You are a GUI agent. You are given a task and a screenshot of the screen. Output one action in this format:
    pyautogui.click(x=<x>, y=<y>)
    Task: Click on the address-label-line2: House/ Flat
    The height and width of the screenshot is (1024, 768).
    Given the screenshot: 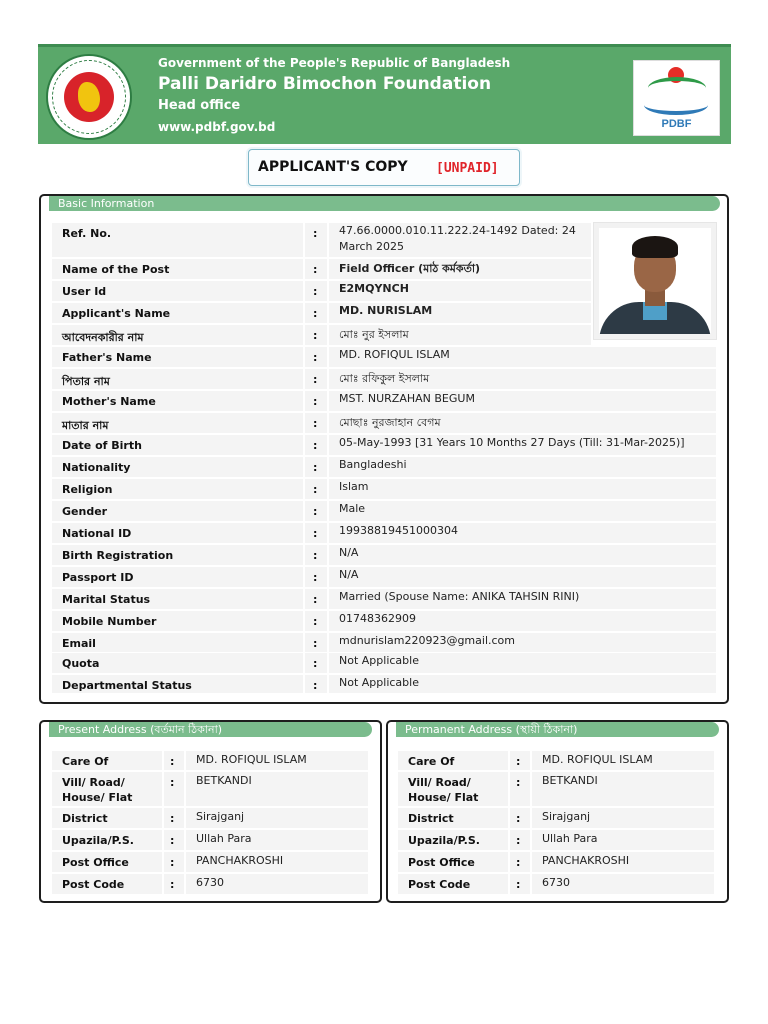 What is the action you would take?
    pyautogui.click(x=443, y=797)
    